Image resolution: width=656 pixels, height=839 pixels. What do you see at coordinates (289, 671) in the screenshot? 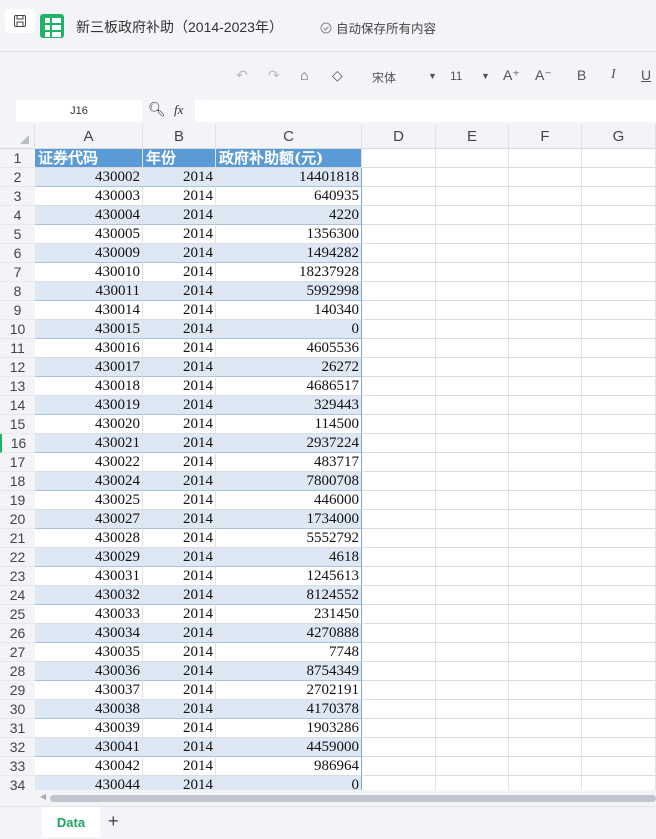
I see `cell: 8754349` at bounding box center [289, 671].